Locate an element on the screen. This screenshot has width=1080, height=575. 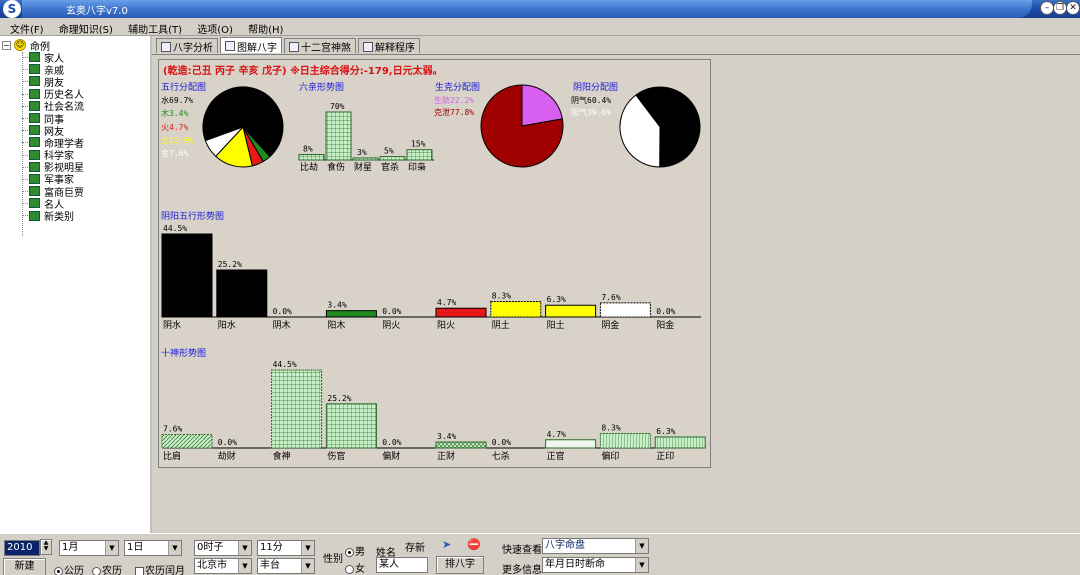
restore-icon: ❐ is located at coordinates (1060, 8).